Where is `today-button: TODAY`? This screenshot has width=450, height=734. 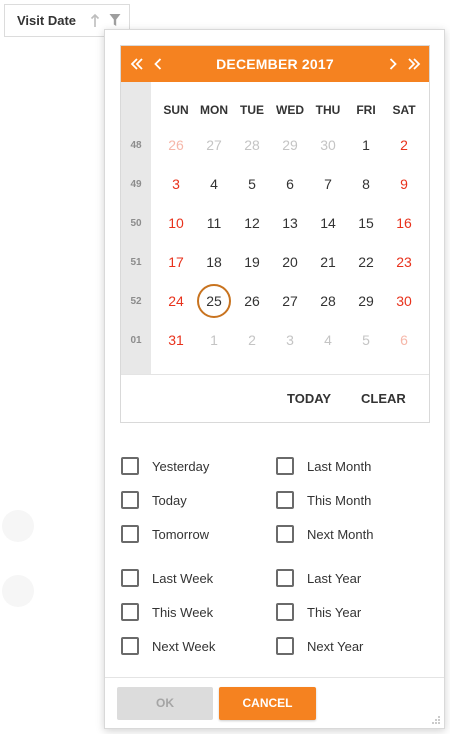
today-button: TODAY is located at coordinates (309, 399).